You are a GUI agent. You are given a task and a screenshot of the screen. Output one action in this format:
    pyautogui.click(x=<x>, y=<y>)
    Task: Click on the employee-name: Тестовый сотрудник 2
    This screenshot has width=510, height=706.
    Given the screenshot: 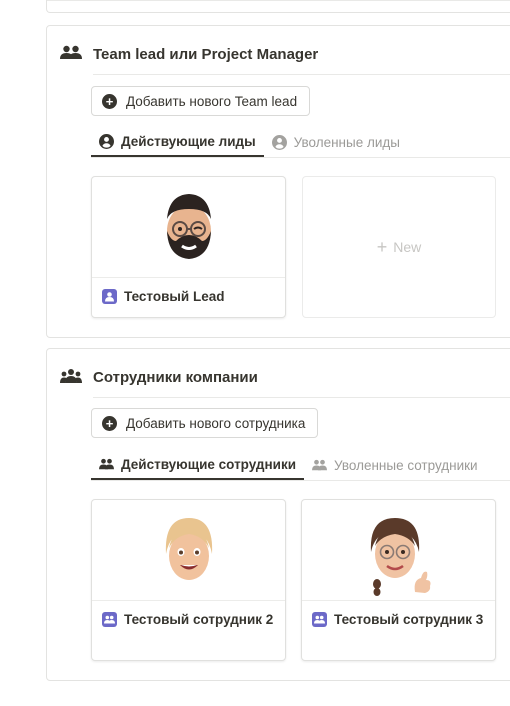 What is the action you would take?
    pyautogui.click(x=199, y=619)
    